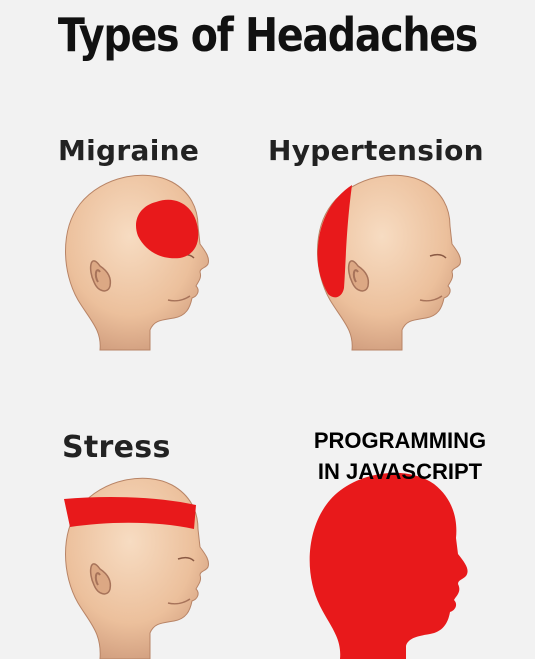 The width and height of the screenshot is (535, 659). Describe the element at coordinates (400, 440) in the screenshot. I see `label-line-1: PROGRAMMING` at that location.